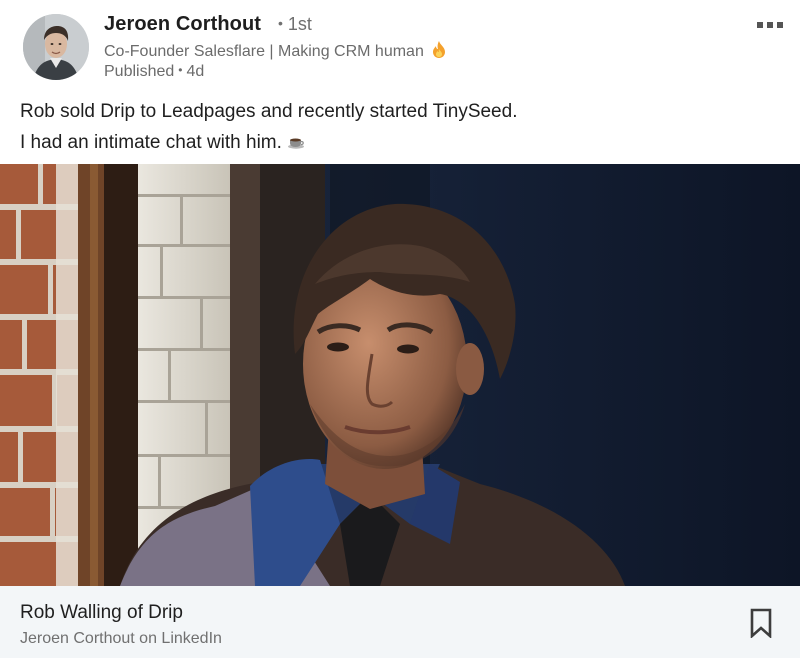  What do you see at coordinates (121, 638) in the screenshot?
I see `link-subtitle: Jeroen Corthout on LinkedIn` at bounding box center [121, 638].